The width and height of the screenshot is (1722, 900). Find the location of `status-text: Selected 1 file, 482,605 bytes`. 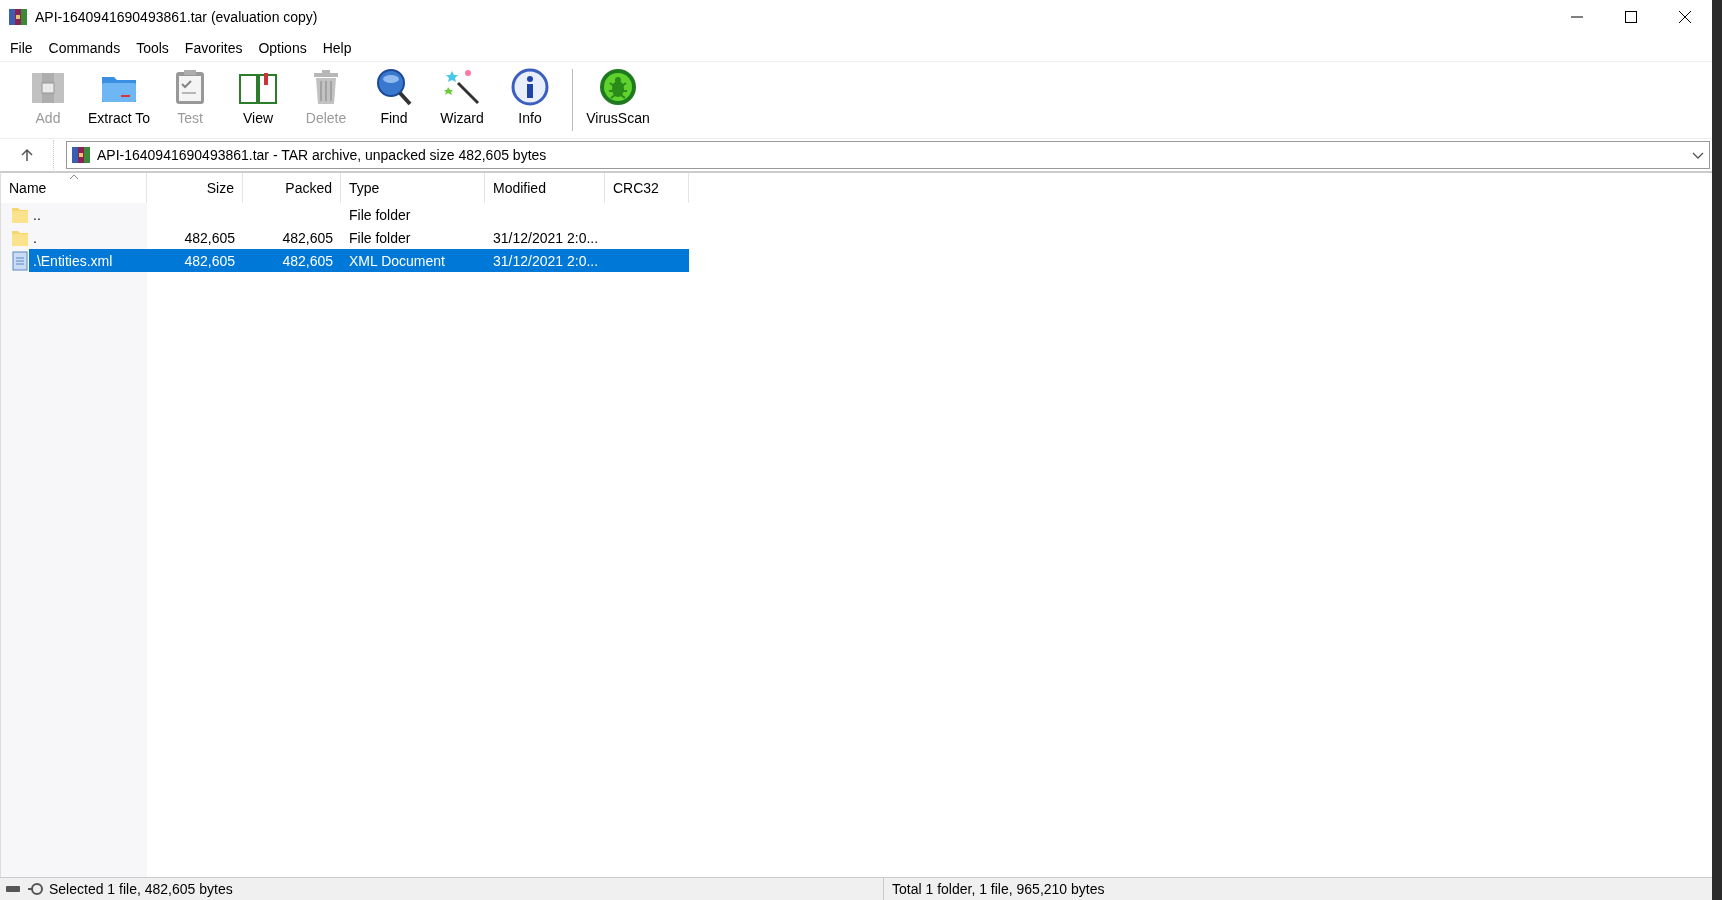

status-text: Selected 1 file, 482,605 bytes is located at coordinates (141, 889).